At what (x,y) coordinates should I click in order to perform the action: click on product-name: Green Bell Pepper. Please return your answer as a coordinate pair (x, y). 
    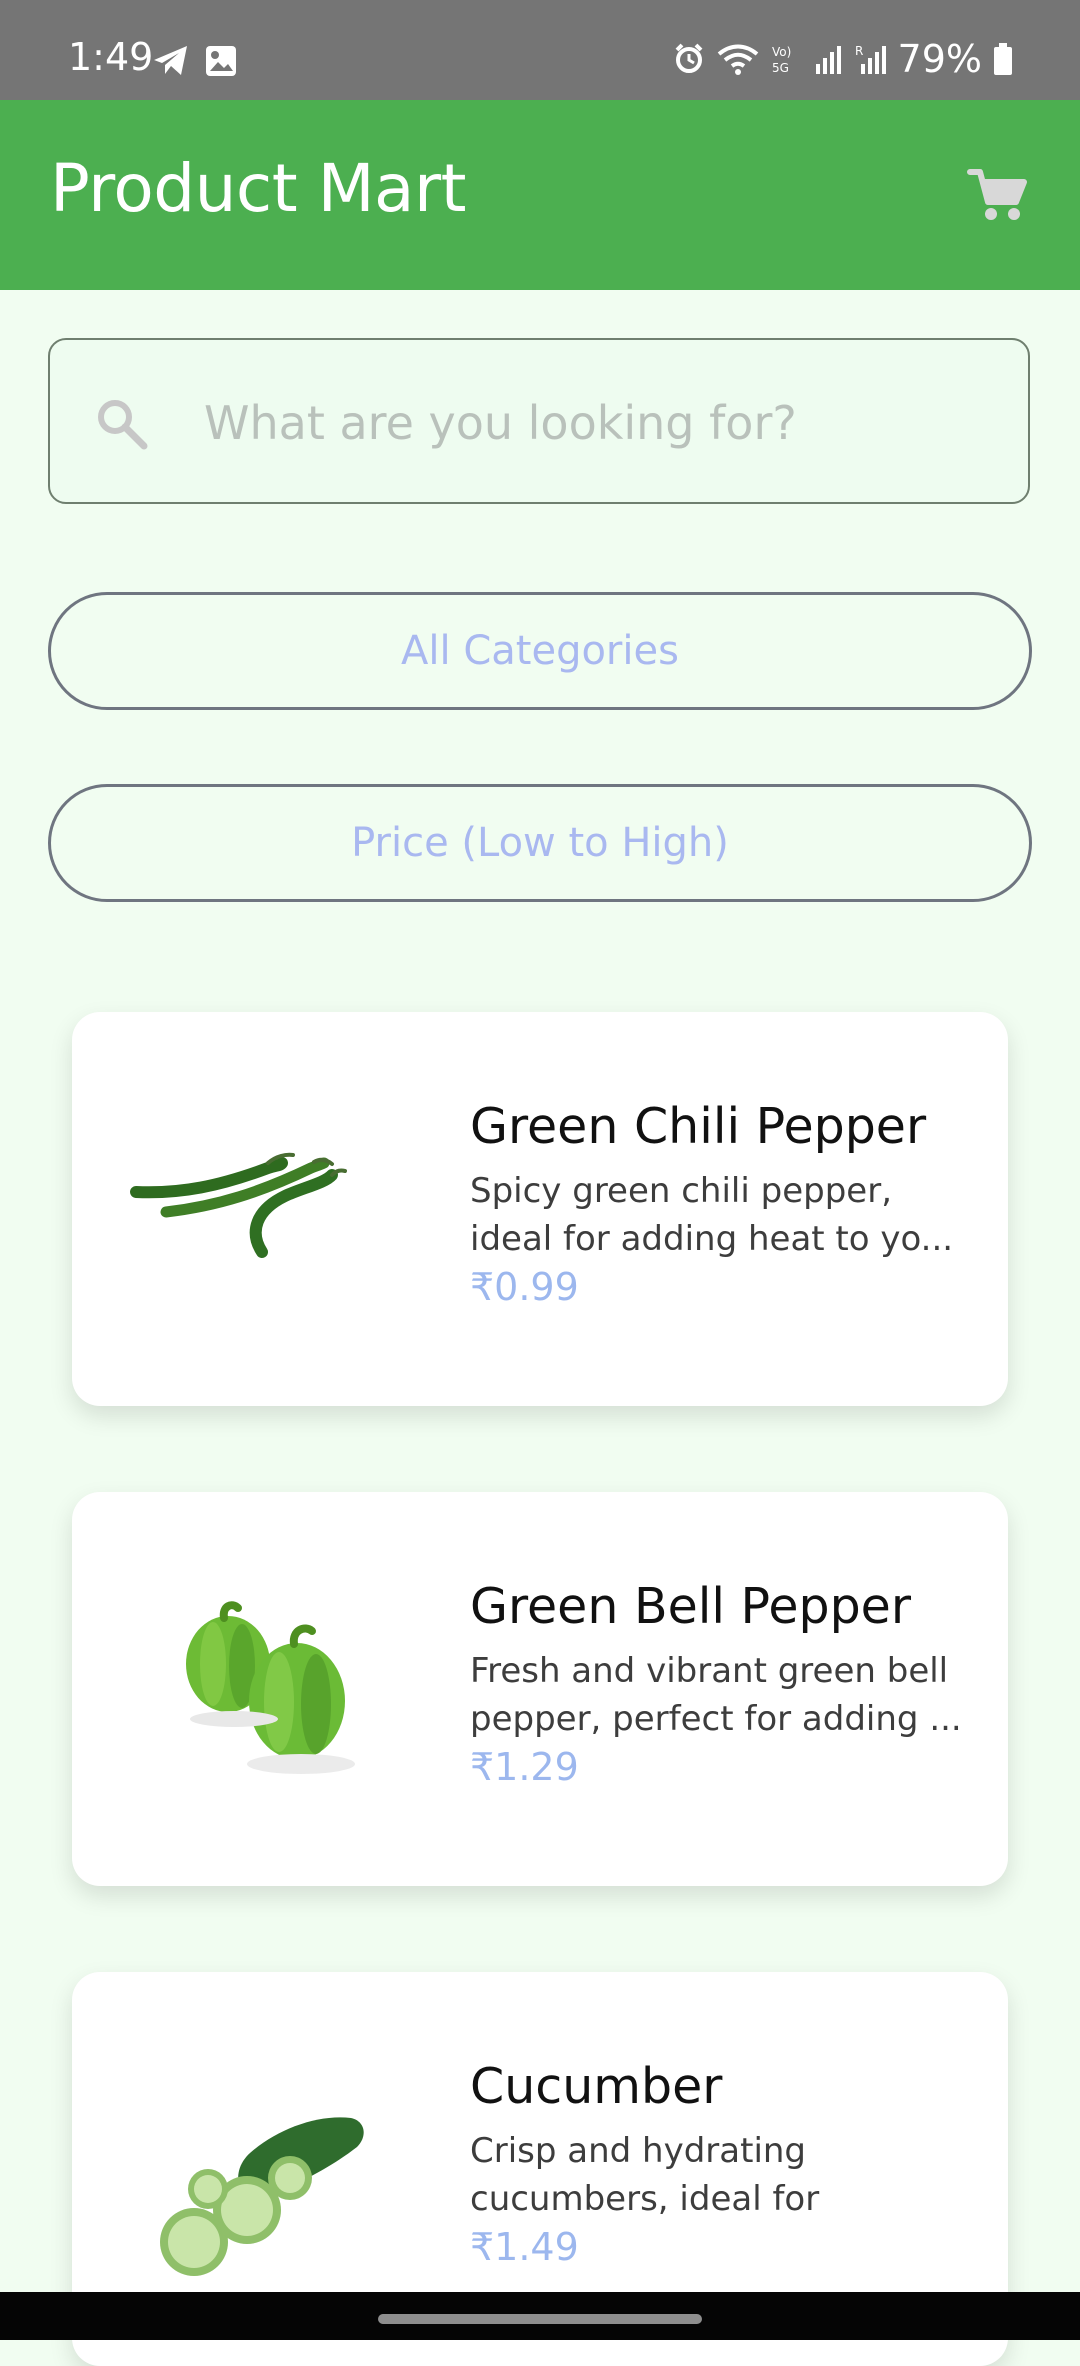
    Looking at the image, I should click on (690, 1606).